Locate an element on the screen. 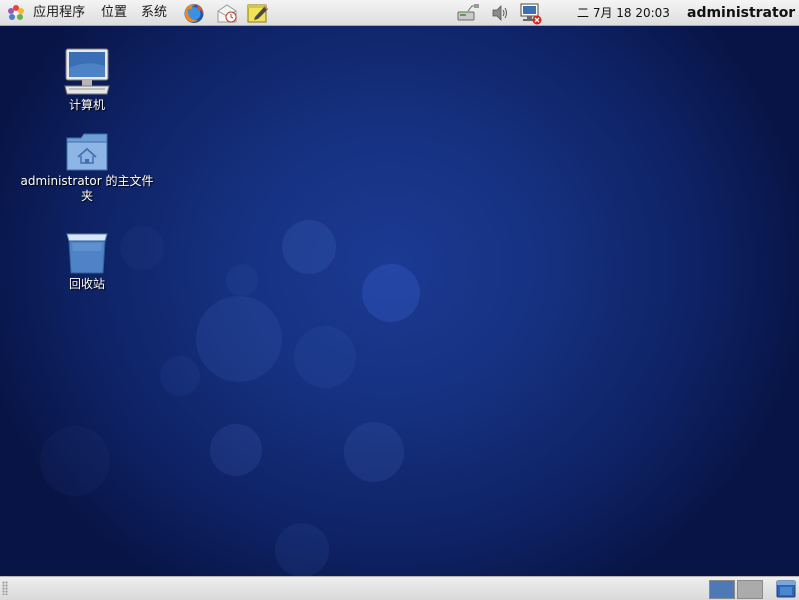 The height and width of the screenshot is (600, 799). computer-icon is located at coordinates (87, 72).